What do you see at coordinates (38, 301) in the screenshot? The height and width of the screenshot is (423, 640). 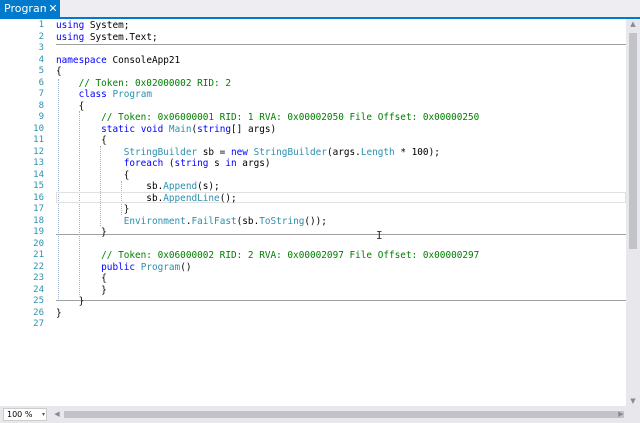 I see `line-number: 25` at bounding box center [38, 301].